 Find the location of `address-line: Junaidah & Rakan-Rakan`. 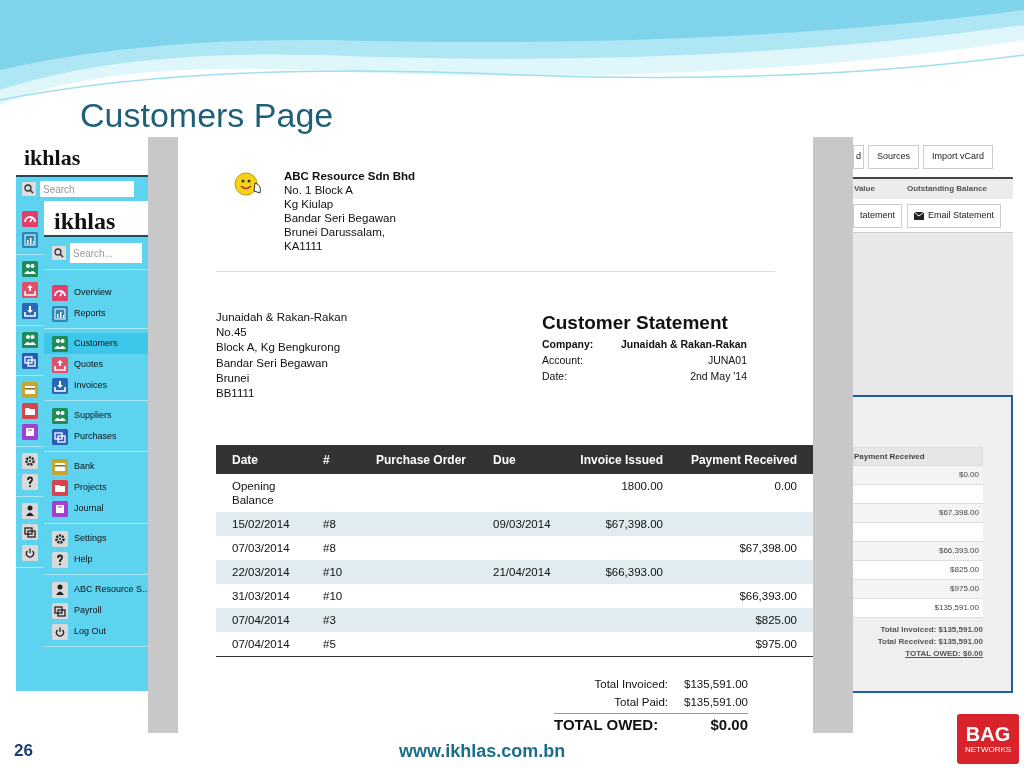

address-line: Junaidah & Rakan-Rakan is located at coordinates (282, 317).